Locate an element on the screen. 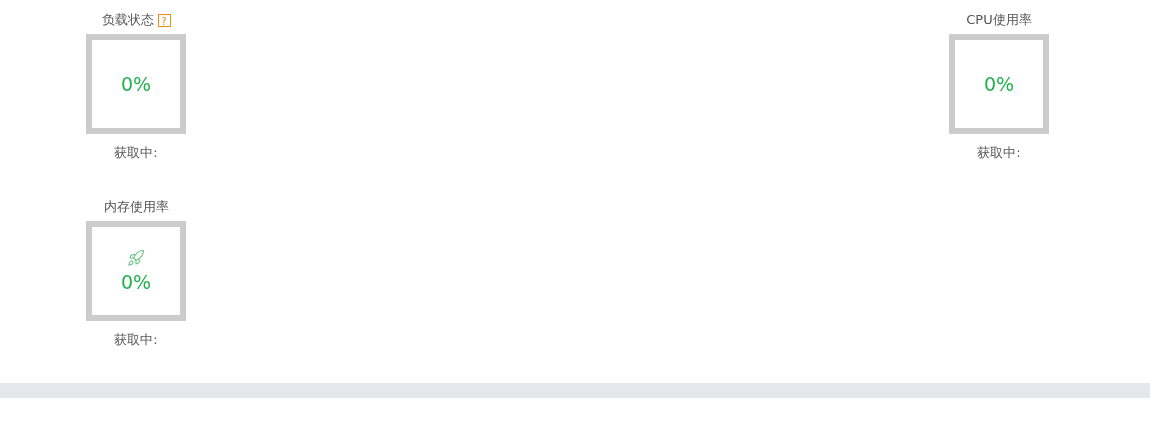 The width and height of the screenshot is (1150, 421). gauge-title: 内存使用率 is located at coordinates (136, 206).